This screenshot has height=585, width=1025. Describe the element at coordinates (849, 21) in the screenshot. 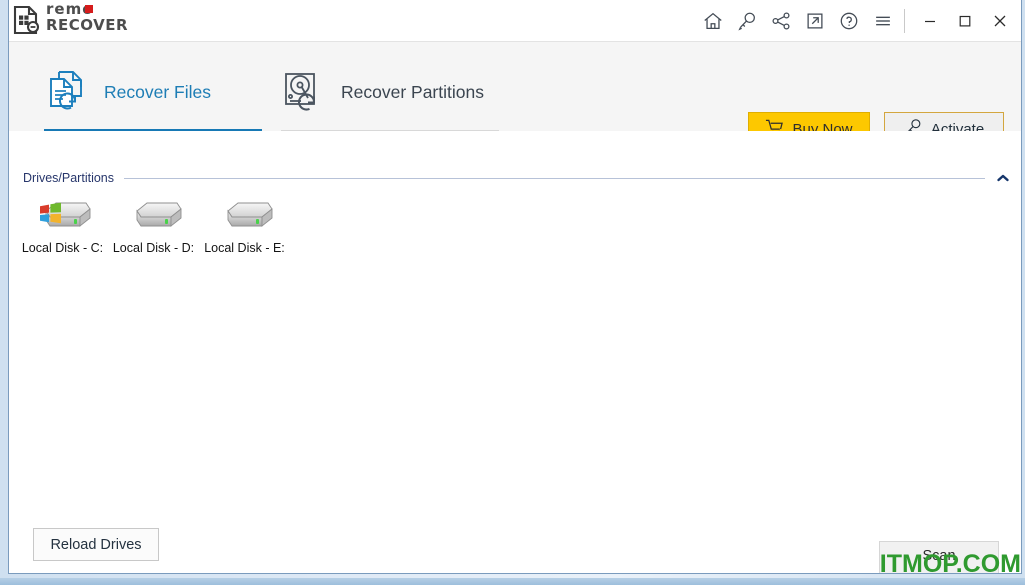

I see `help-icon` at that location.